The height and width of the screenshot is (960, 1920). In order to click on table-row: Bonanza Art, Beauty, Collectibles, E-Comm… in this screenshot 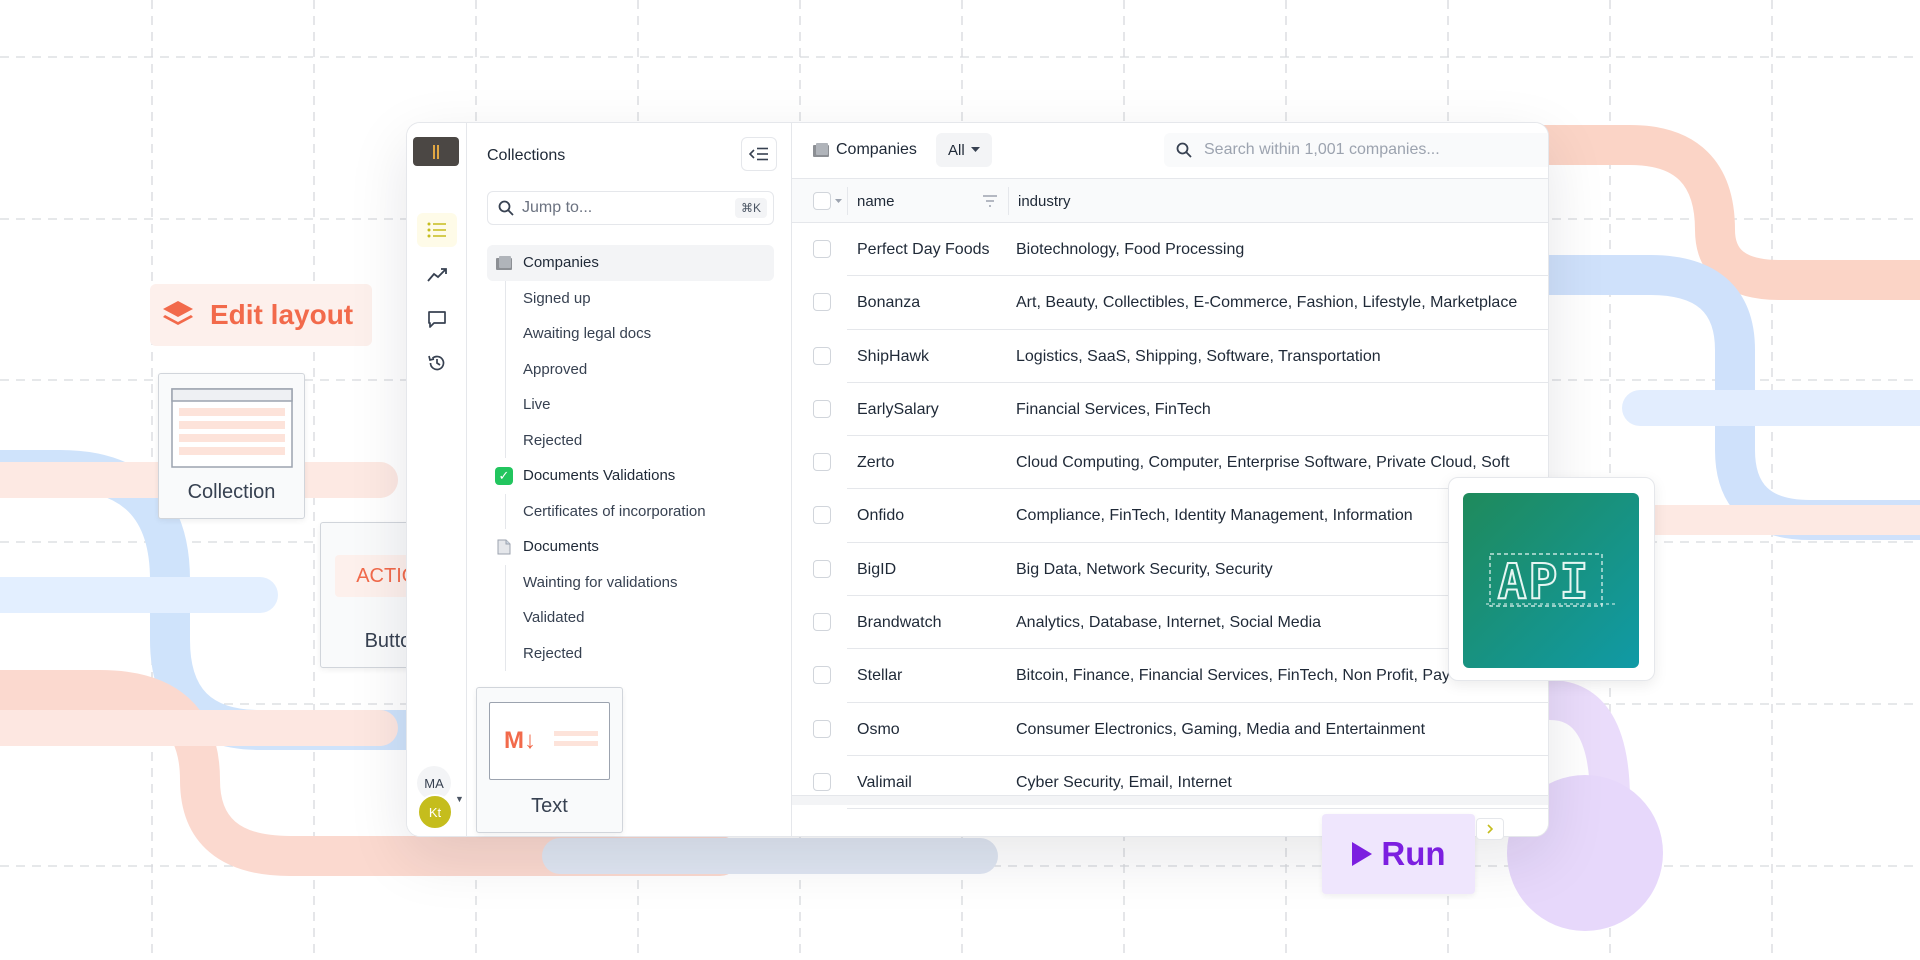, I will do `click(1170, 303)`.